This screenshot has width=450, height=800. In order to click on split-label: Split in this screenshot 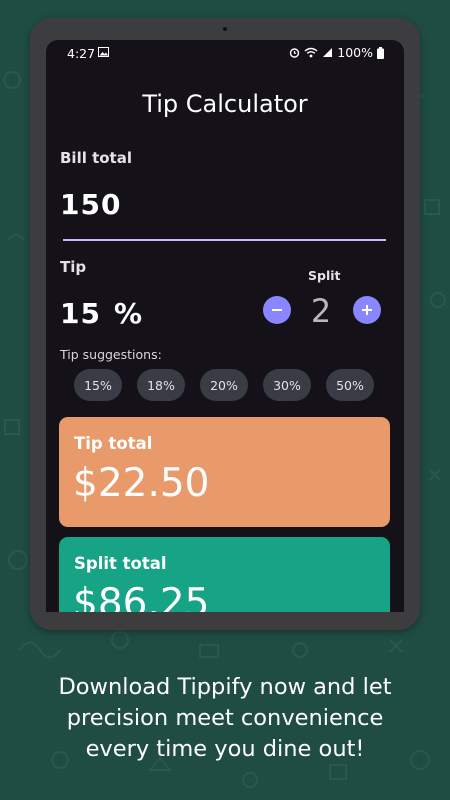, I will do `click(324, 275)`.